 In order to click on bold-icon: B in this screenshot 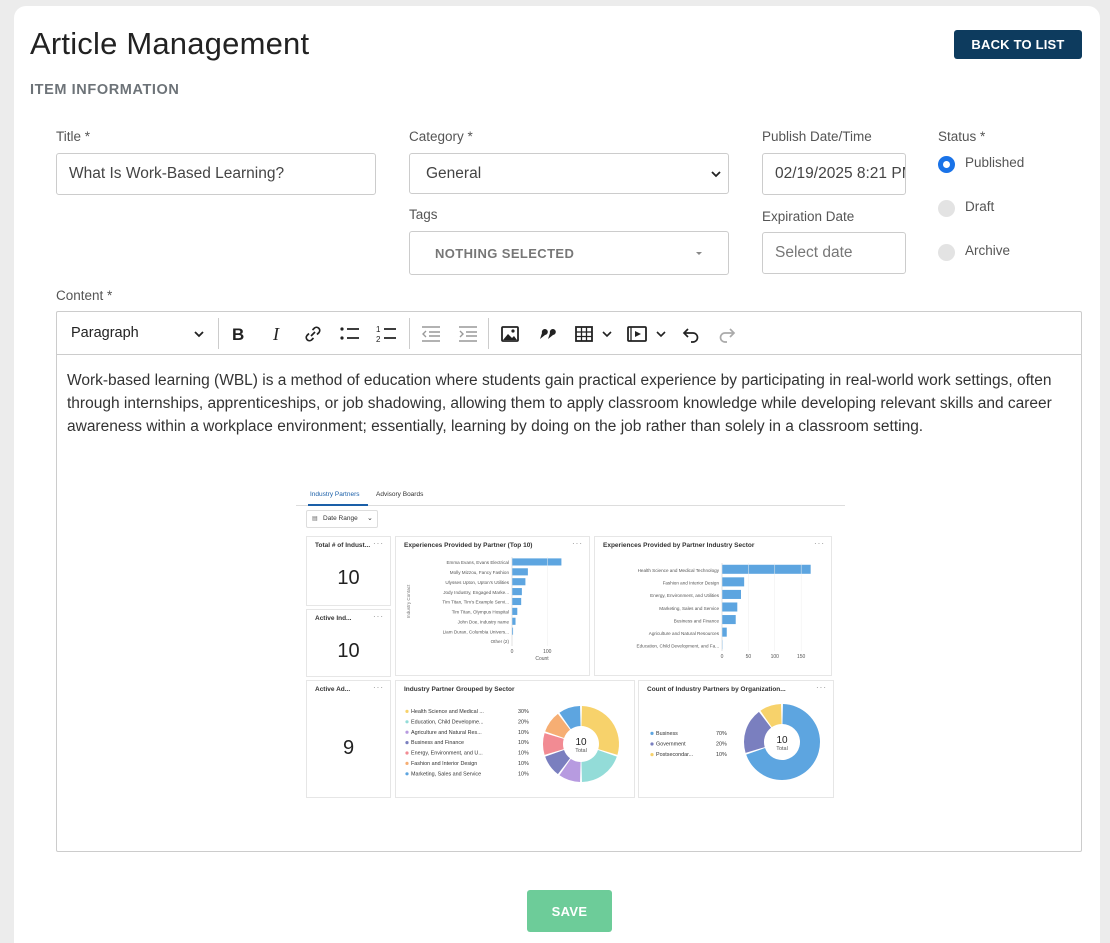, I will do `click(238, 334)`.